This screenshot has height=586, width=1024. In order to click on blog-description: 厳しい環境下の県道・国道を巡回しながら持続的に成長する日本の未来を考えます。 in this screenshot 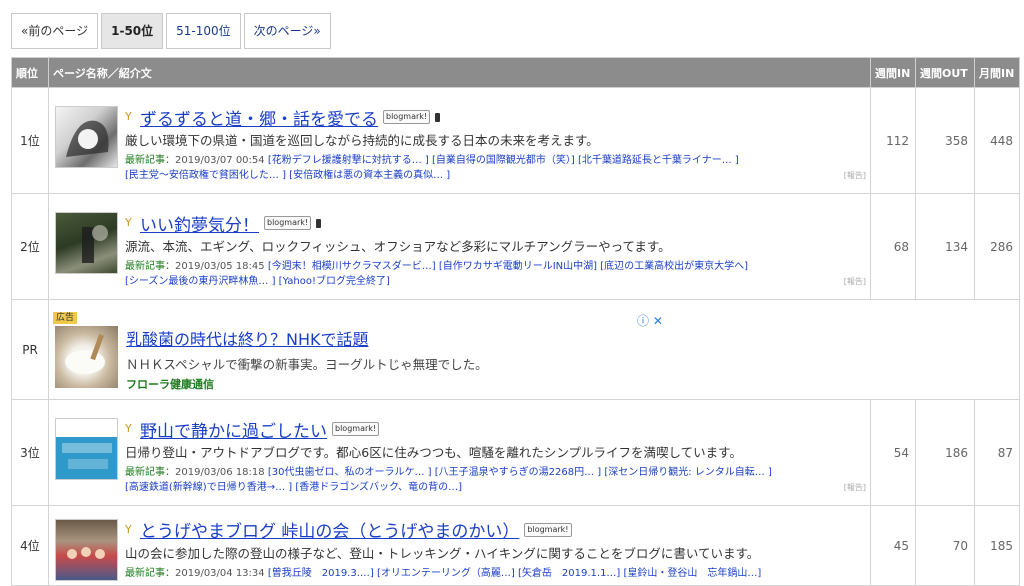, I will do `click(362, 140)`.